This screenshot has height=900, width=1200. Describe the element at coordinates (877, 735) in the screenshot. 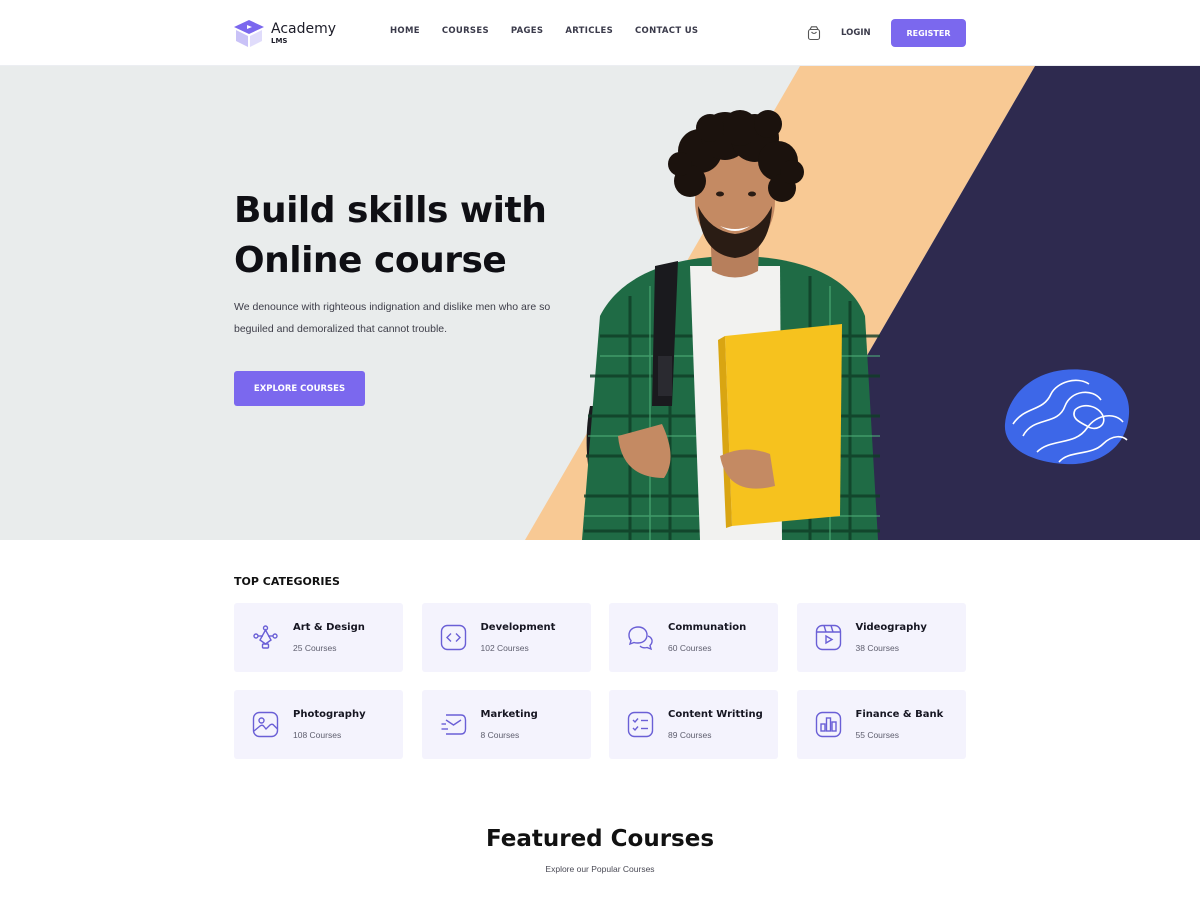

I see `category-count: 55 Courses` at that location.